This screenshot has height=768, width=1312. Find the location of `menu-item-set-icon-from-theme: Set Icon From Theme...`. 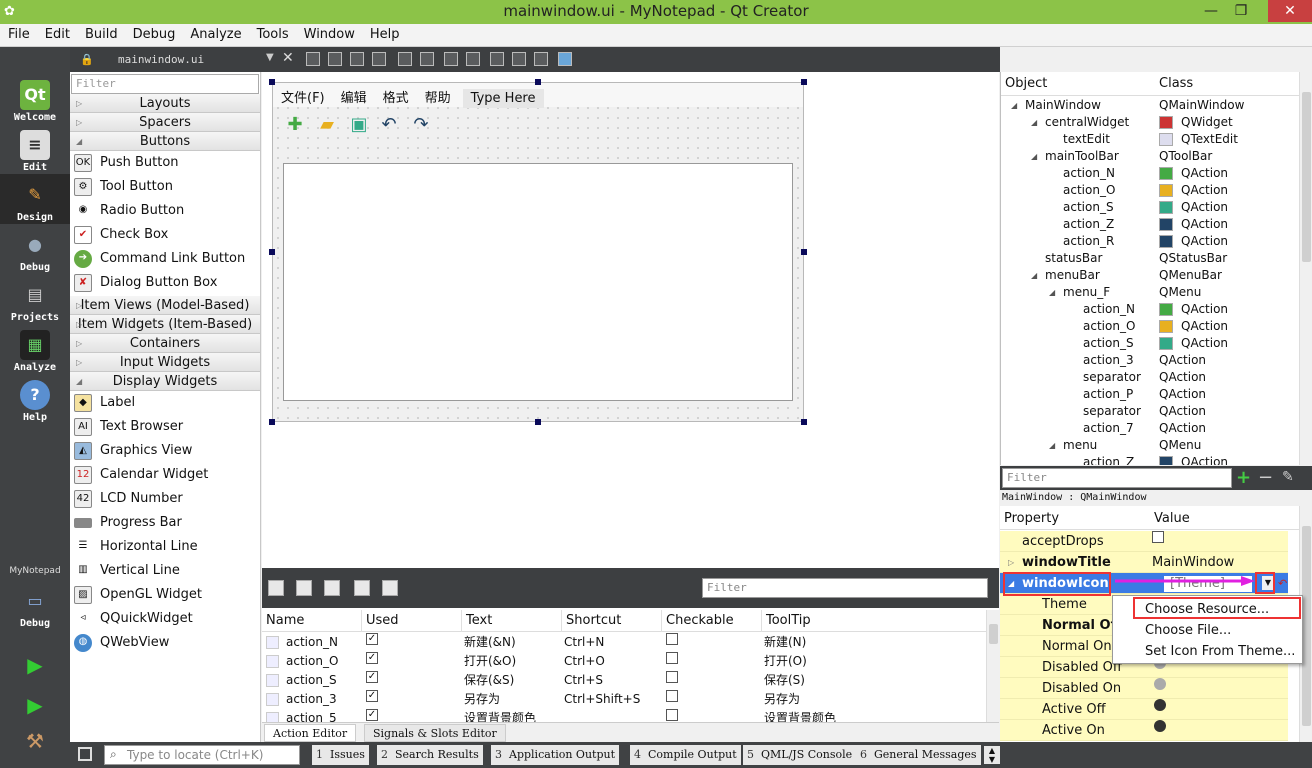

menu-item-set-icon-from-theme: Set Icon From Theme... is located at coordinates (1207, 652).